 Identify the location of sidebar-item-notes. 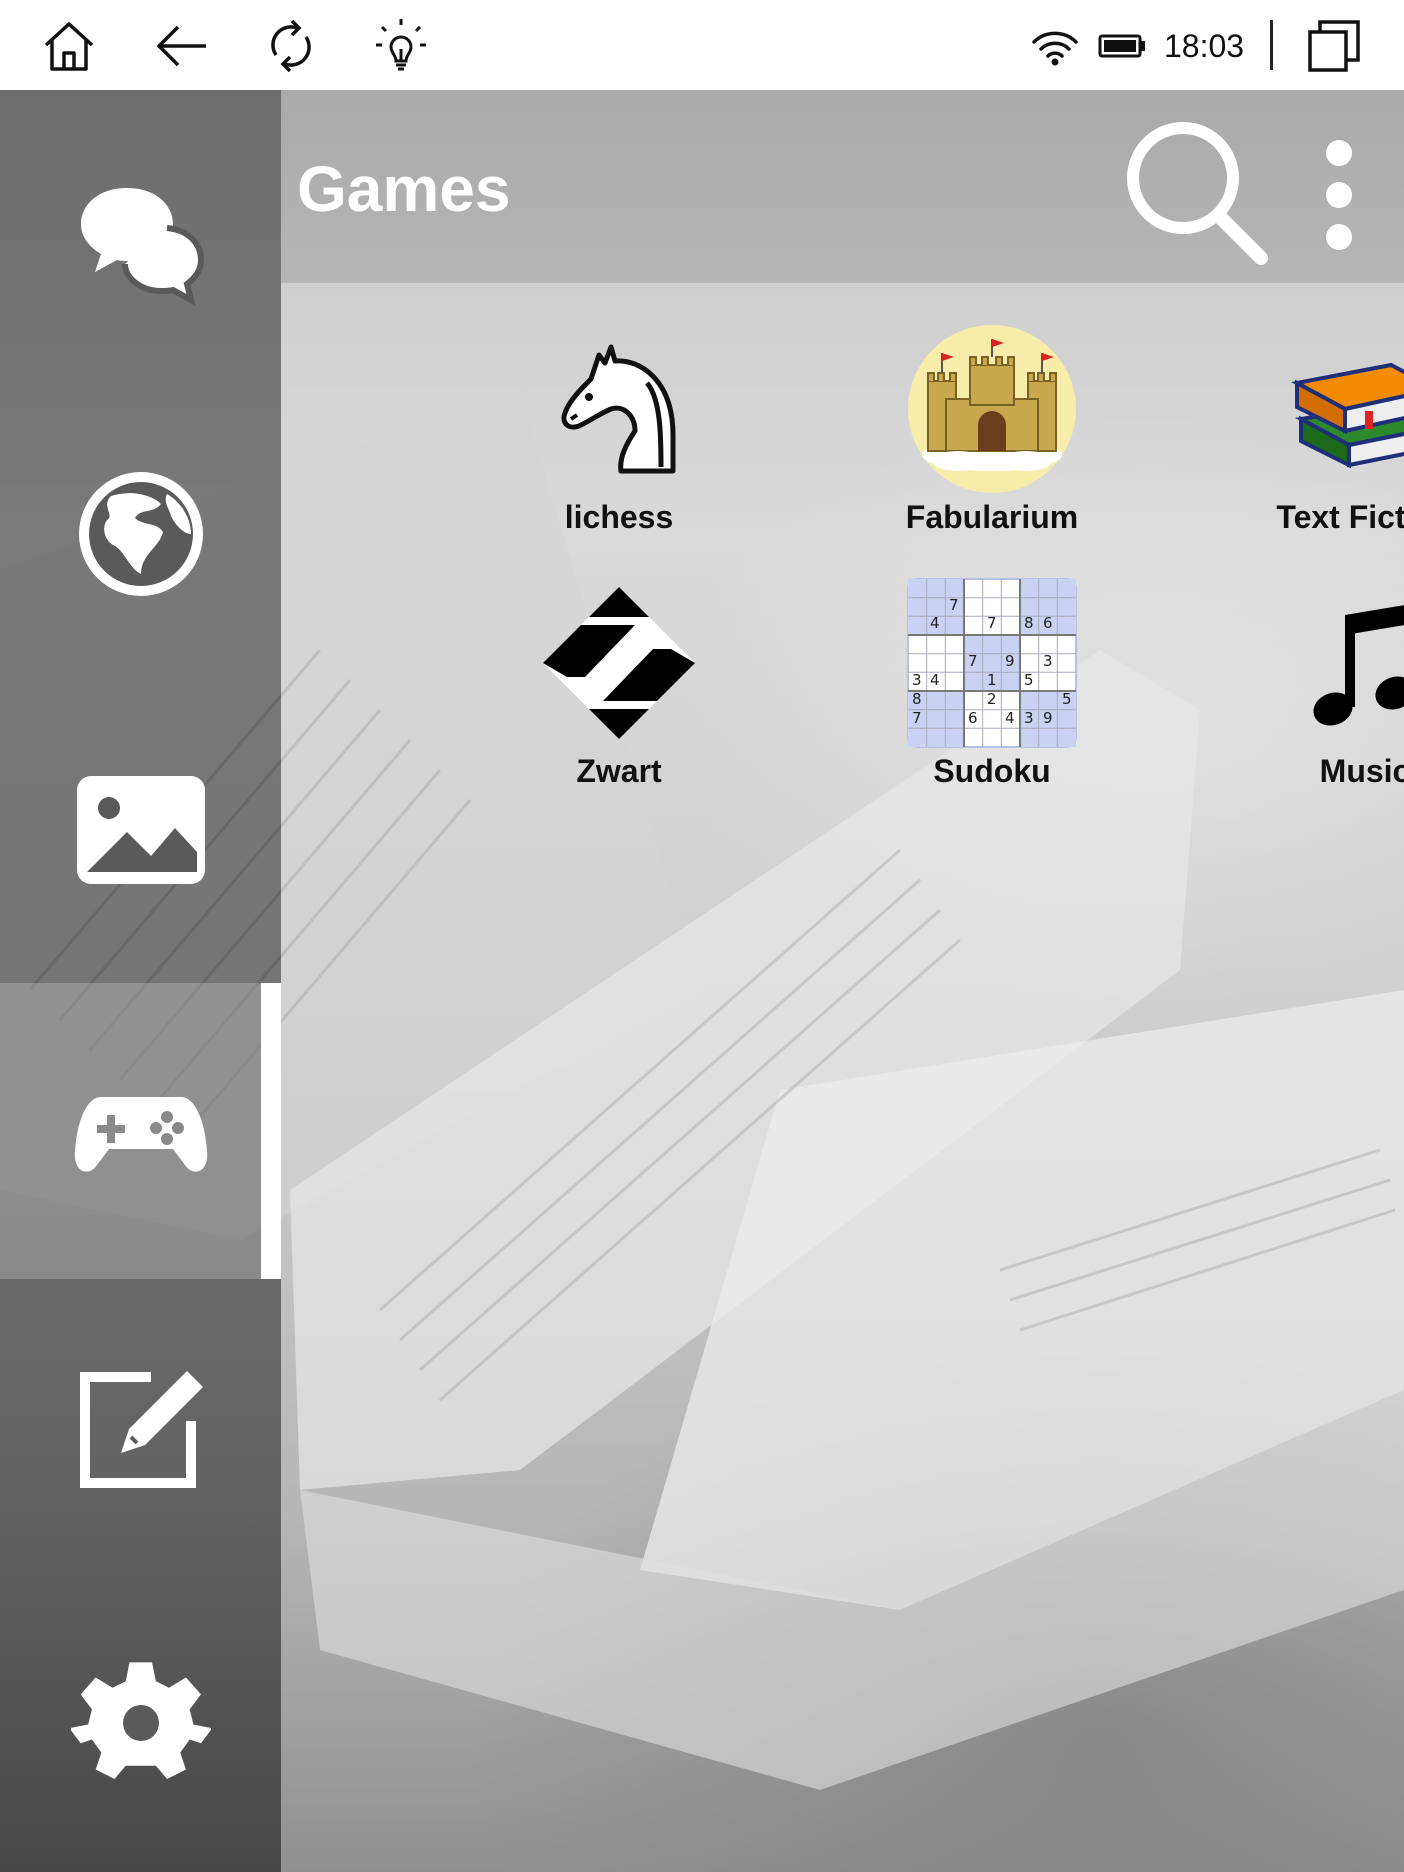
(140, 1427).